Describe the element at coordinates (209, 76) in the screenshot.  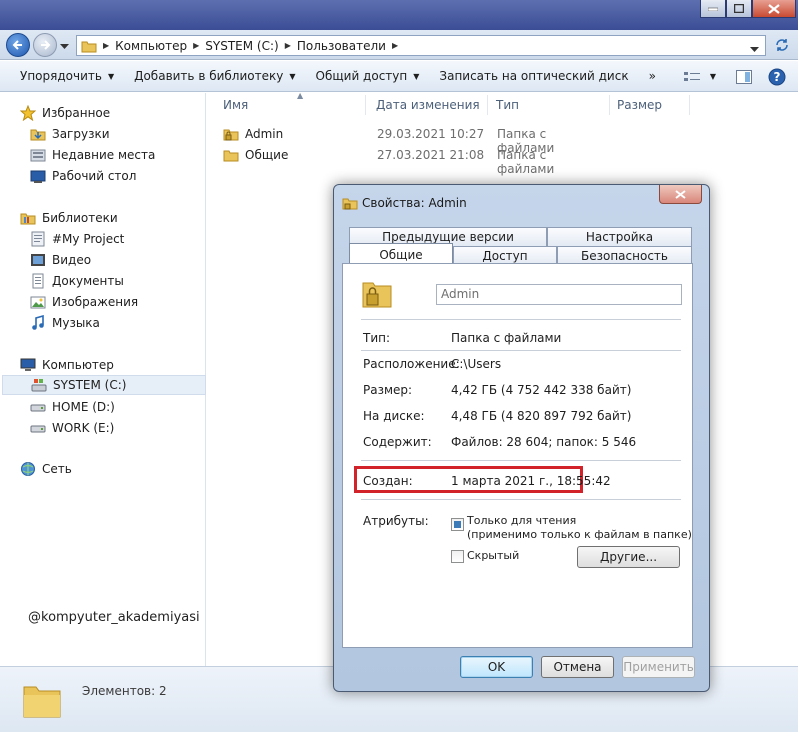
I see `add-to-library-label: Добавить в библиотеку` at that location.